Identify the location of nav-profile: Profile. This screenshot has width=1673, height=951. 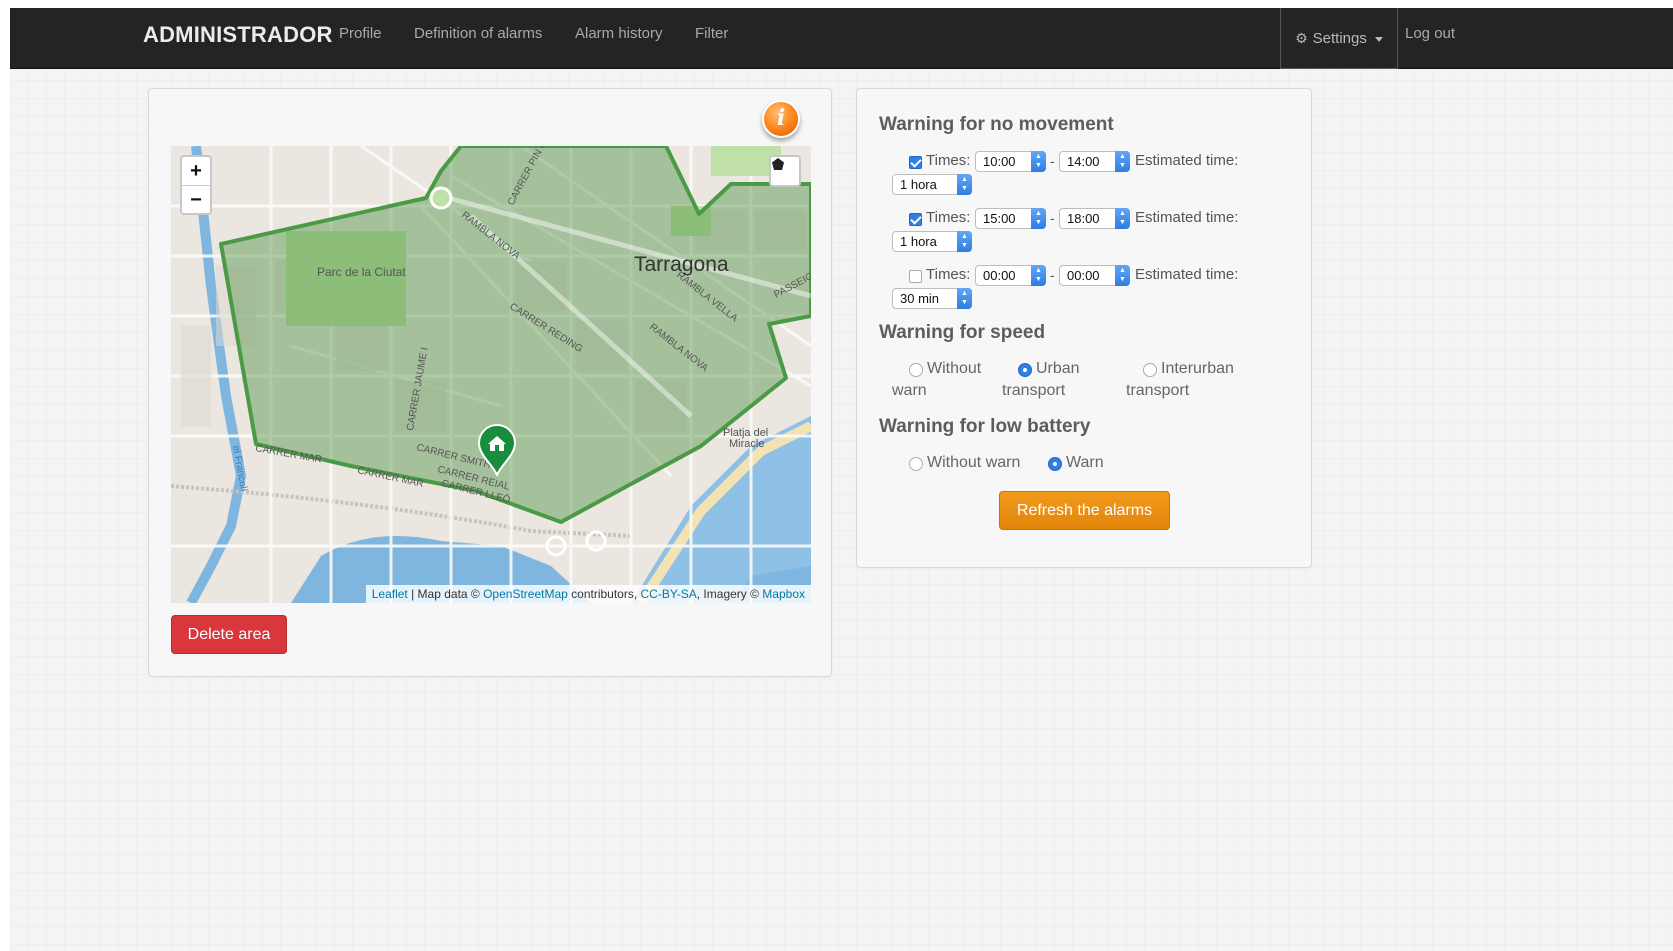
(360, 33).